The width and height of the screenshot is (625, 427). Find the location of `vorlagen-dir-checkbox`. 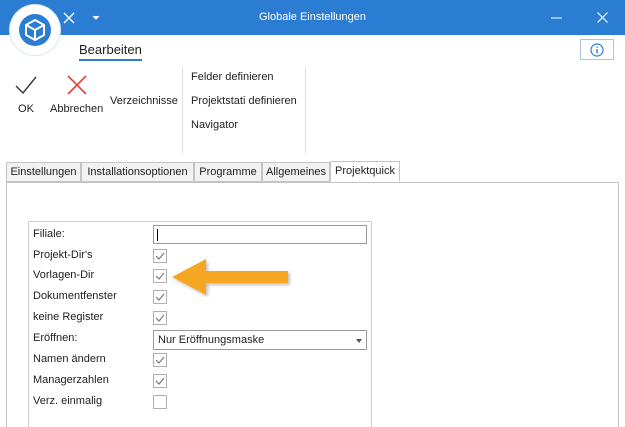

vorlagen-dir-checkbox is located at coordinates (160, 276).